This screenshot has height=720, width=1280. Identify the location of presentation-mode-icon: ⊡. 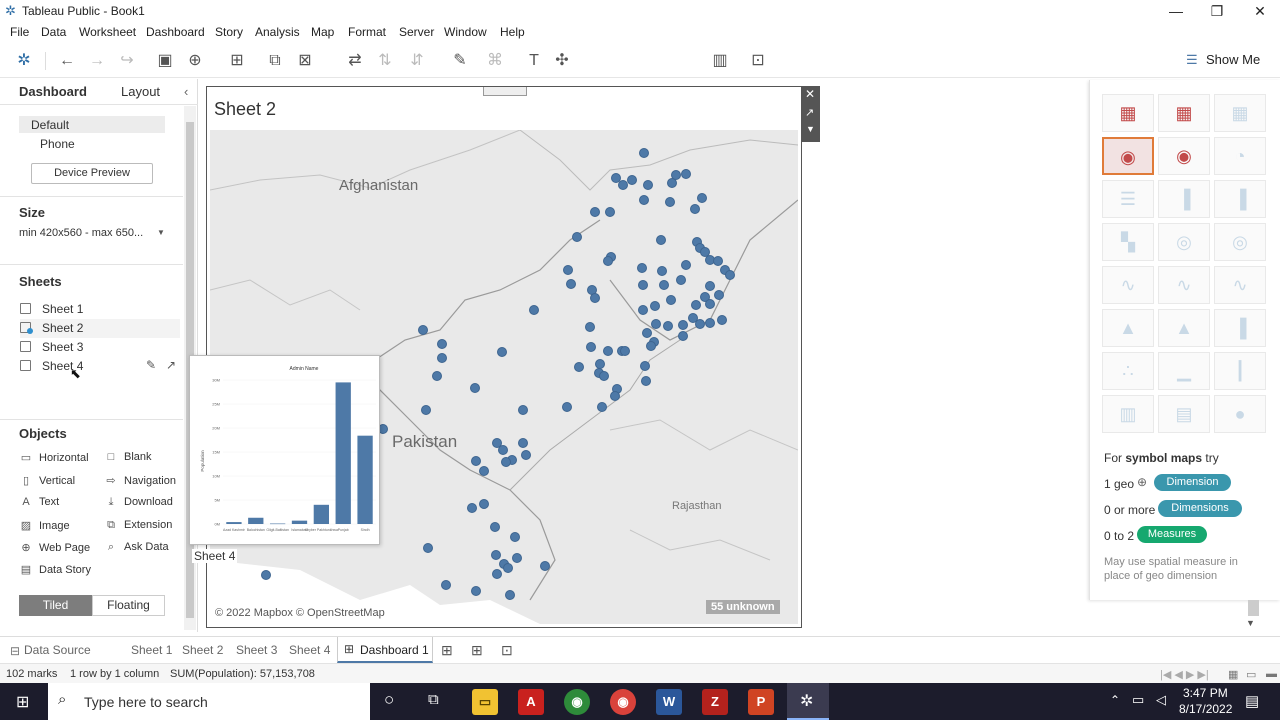
(758, 61).